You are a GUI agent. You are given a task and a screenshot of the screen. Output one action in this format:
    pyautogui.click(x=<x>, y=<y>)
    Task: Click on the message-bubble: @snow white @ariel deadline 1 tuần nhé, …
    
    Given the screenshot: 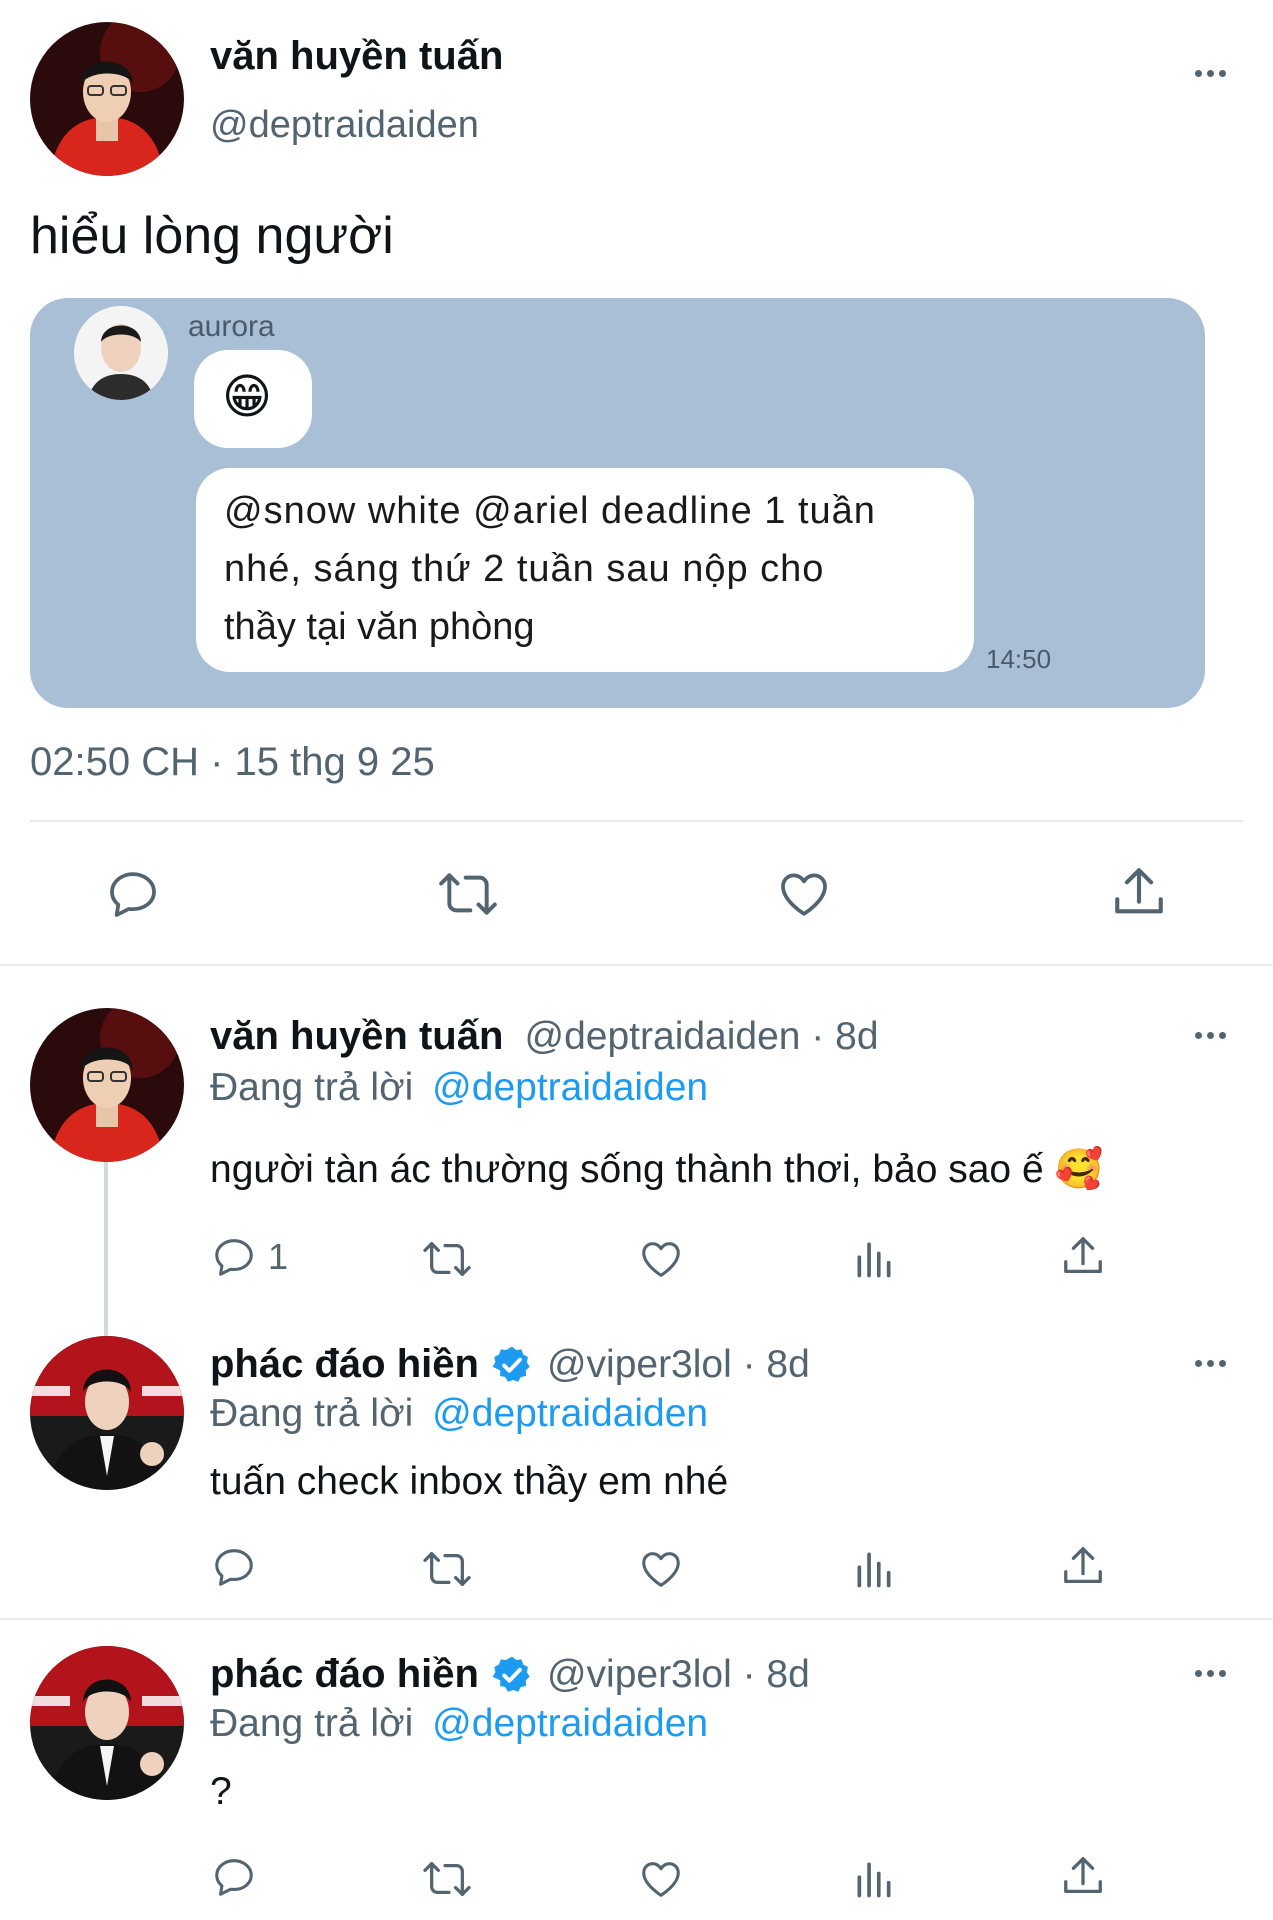 What is the action you would take?
    pyautogui.click(x=585, y=570)
    